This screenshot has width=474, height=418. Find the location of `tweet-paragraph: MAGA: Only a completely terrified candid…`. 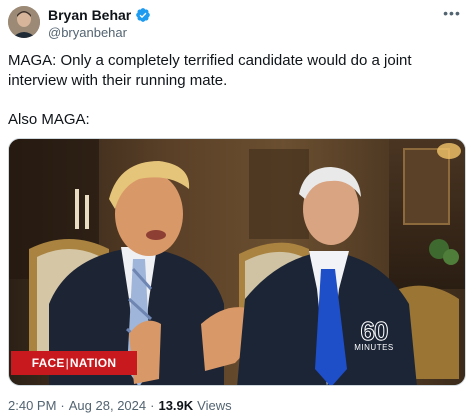

tweet-paragraph: MAGA: Only a completely terrified candid… is located at coordinates (210, 70).